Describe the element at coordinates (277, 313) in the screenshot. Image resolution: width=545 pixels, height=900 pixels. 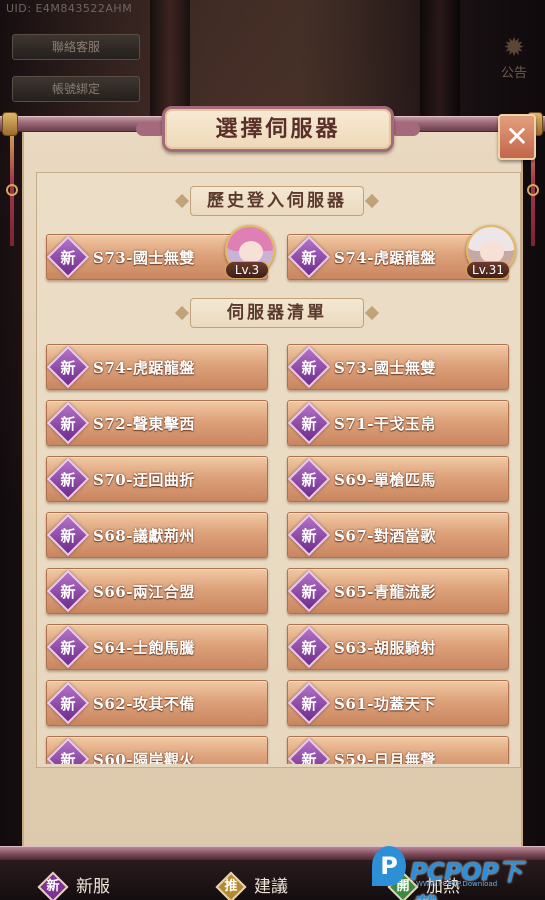
I see `server-list-header: 伺服器清單` at that location.